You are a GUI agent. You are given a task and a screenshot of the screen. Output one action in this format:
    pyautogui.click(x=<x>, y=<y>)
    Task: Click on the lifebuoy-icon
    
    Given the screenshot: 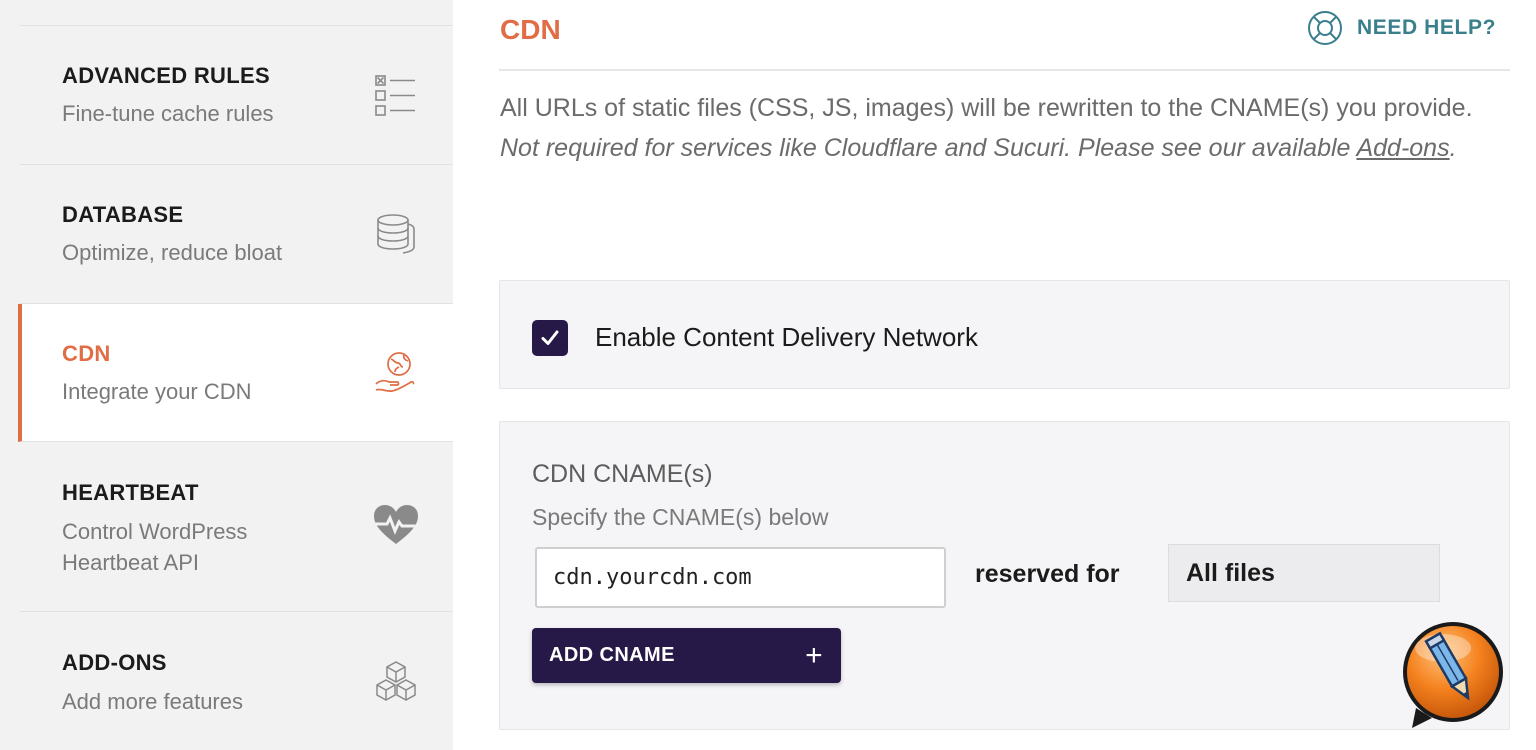 What is the action you would take?
    pyautogui.click(x=1324, y=28)
    